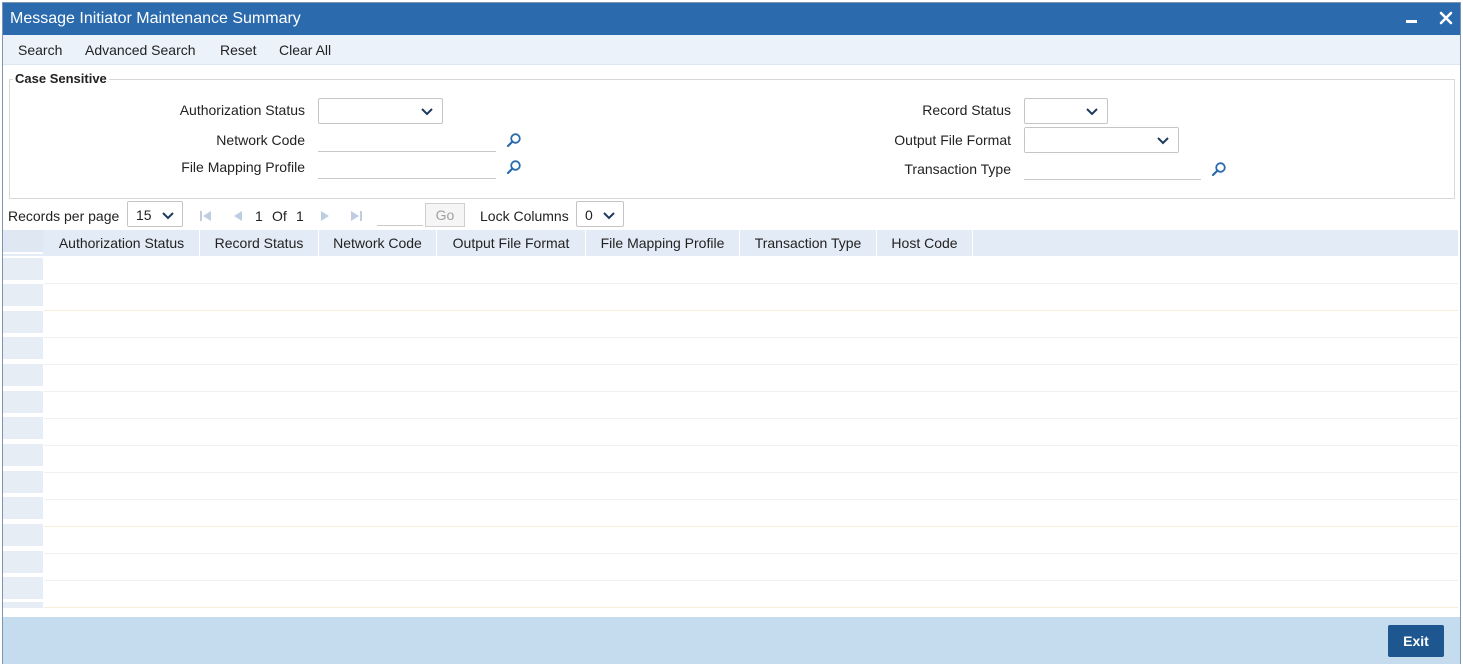 The height and width of the screenshot is (666, 1463). I want to click on of-label: Of, so click(279, 216).